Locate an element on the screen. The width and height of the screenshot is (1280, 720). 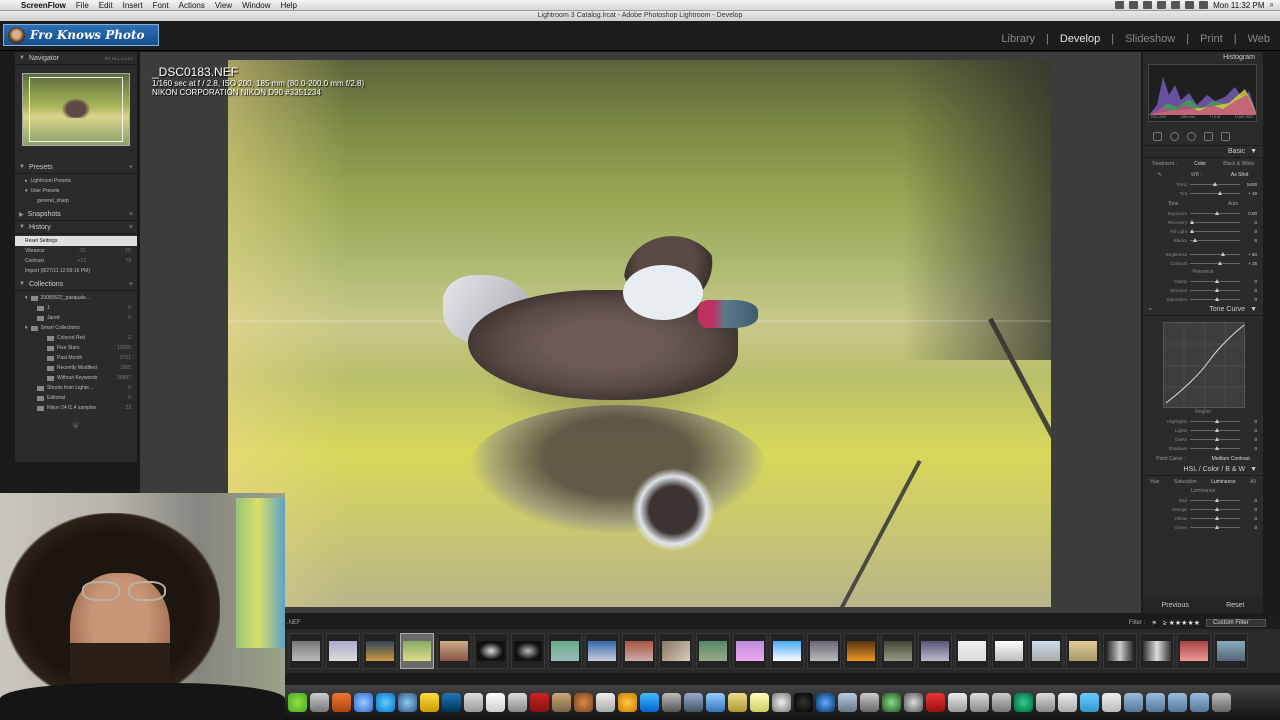
trash-icon is located at coordinates (1221, 702).